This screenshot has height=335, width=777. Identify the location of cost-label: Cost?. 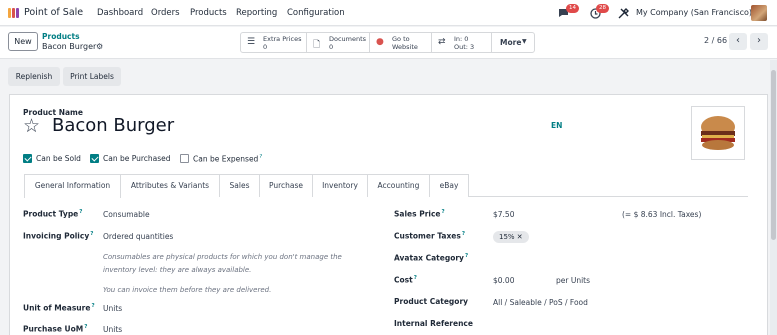
(405, 280).